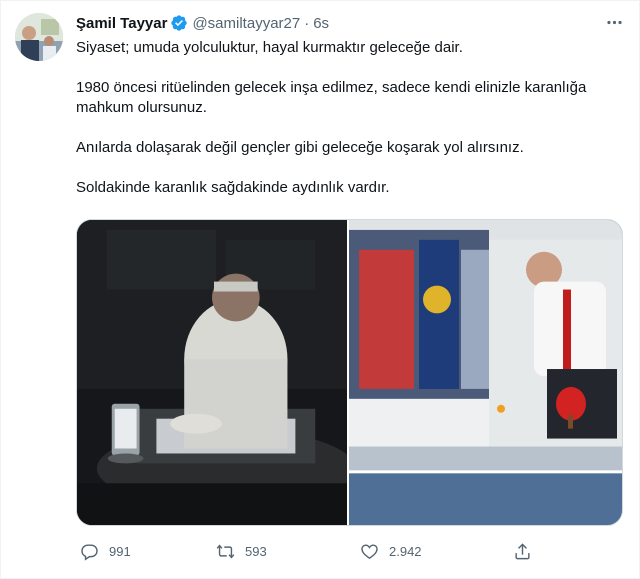  What do you see at coordinates (105, 551) in the screenshot?
I see `reply-button: 991` at bounding box center [105, 551].